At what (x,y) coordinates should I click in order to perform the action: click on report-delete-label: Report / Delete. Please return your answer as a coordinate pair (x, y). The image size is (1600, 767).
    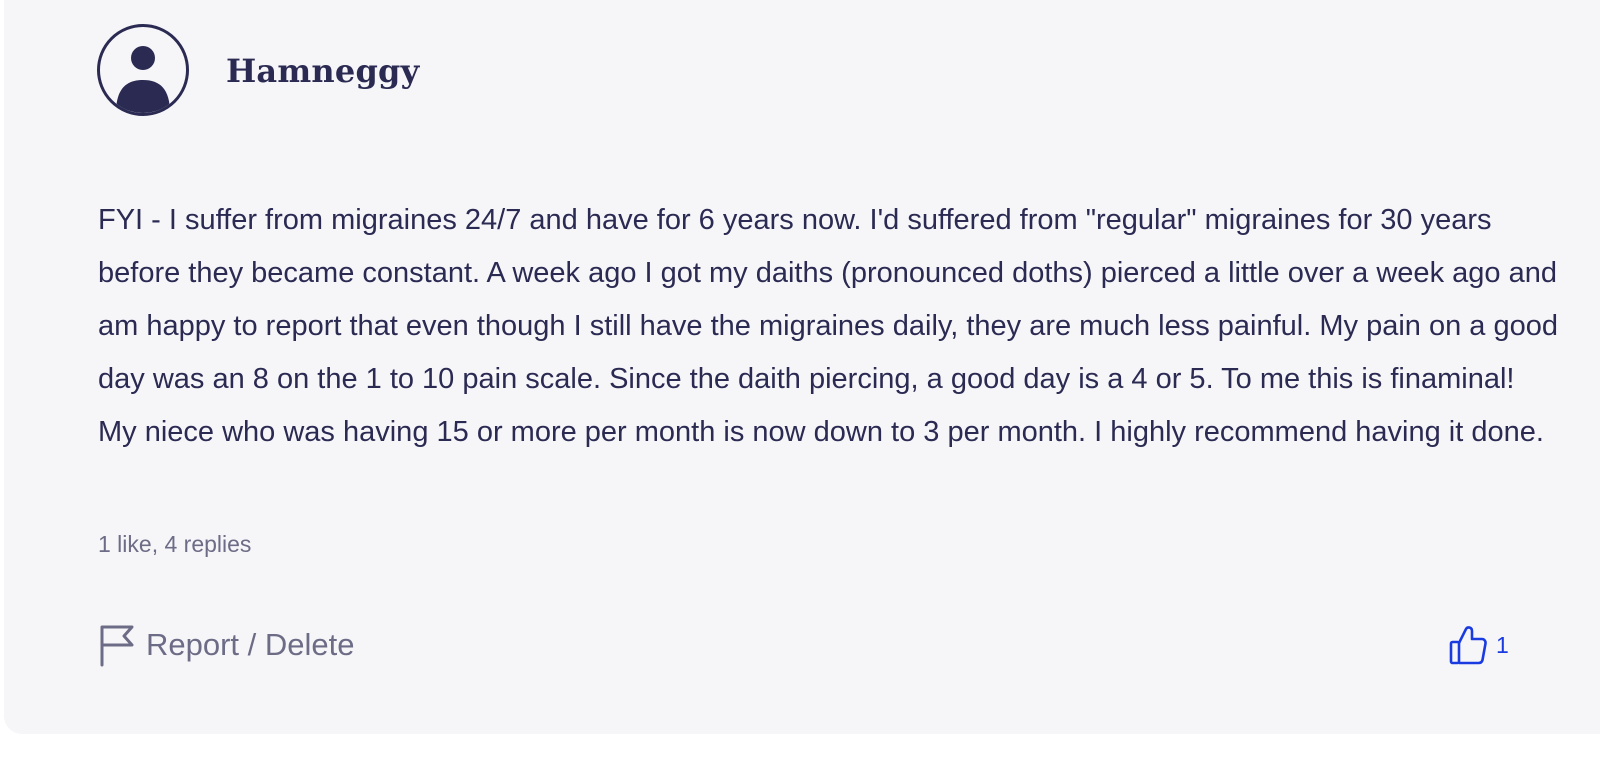
    Looking at the image, I should click on (250, 644).